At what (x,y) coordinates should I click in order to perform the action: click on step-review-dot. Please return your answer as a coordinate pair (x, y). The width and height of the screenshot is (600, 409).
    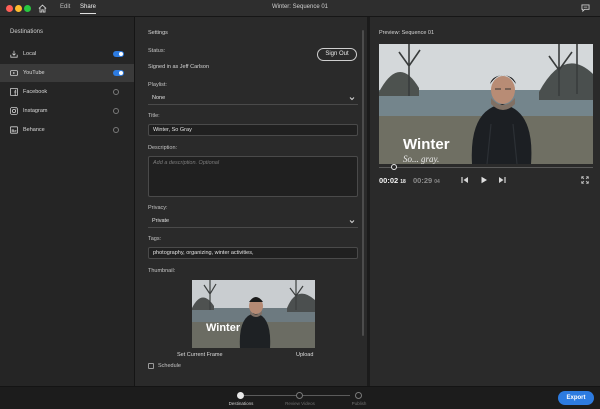
    Looking at the image, I should click on (299, 395).